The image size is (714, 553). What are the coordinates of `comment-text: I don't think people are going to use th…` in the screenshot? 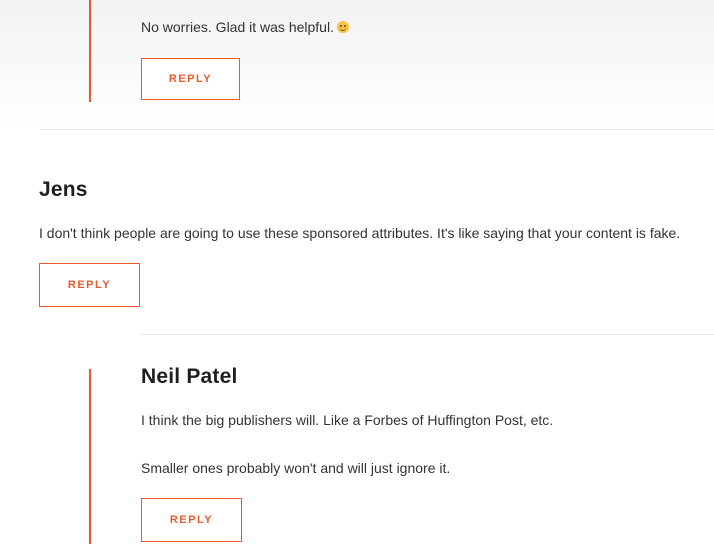 It's located at (360, 233).